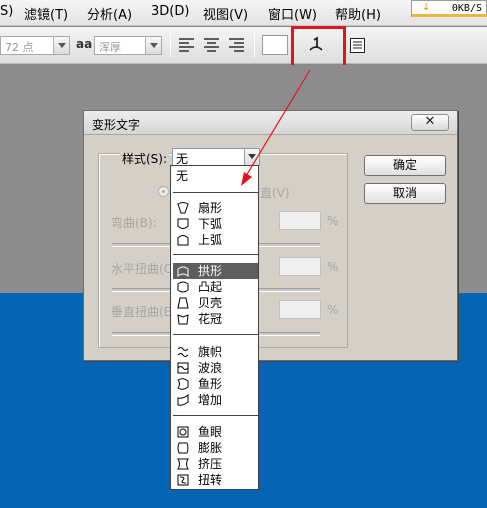 The width and height of the screenshot is (487, 508). Describe the element at coordinates (61, 45) in the screenshot. I see `font-size-dropdown-button` at that location.